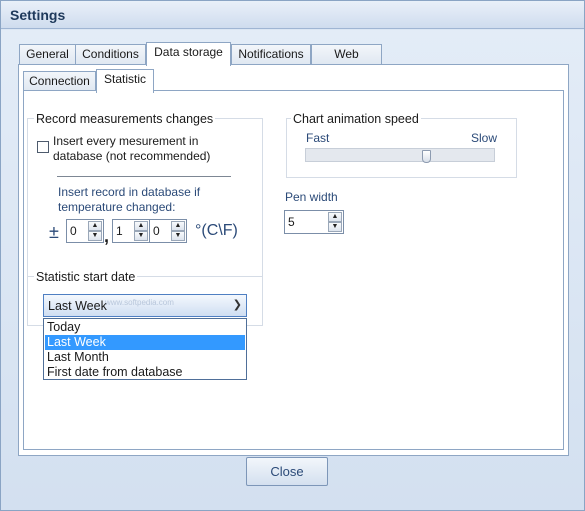 The height and width of the screenshot is (511, 585). What do you see at coordinates (484, 138) in the screenshot?
I see `slider-slow-label: Slow` at bounding box center [484, 138].